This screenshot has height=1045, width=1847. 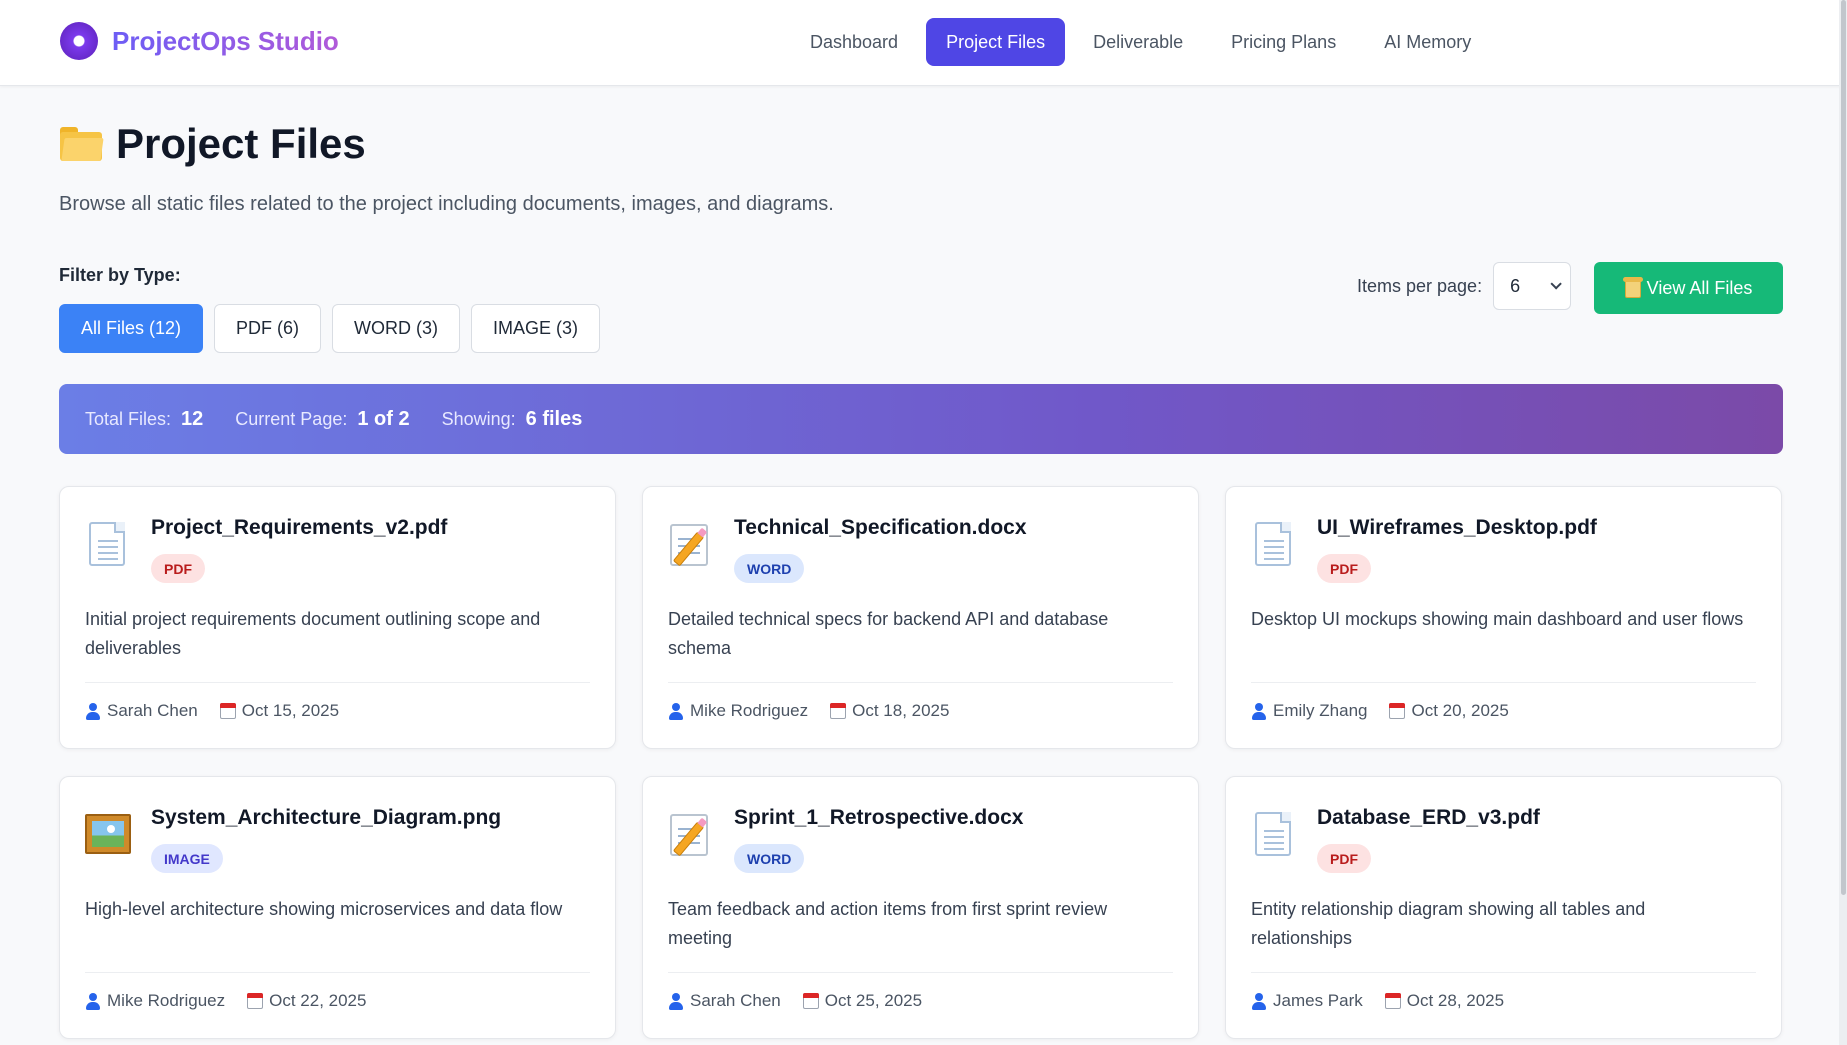 I want to click on filter-all-button: All Files (12), so click(x=131, y=328).